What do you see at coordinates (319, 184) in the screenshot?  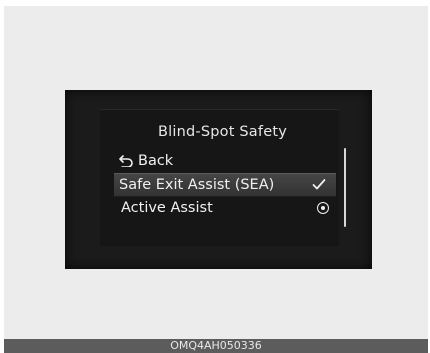 I see `checkmark-icon` at bounding box center [319, 184].